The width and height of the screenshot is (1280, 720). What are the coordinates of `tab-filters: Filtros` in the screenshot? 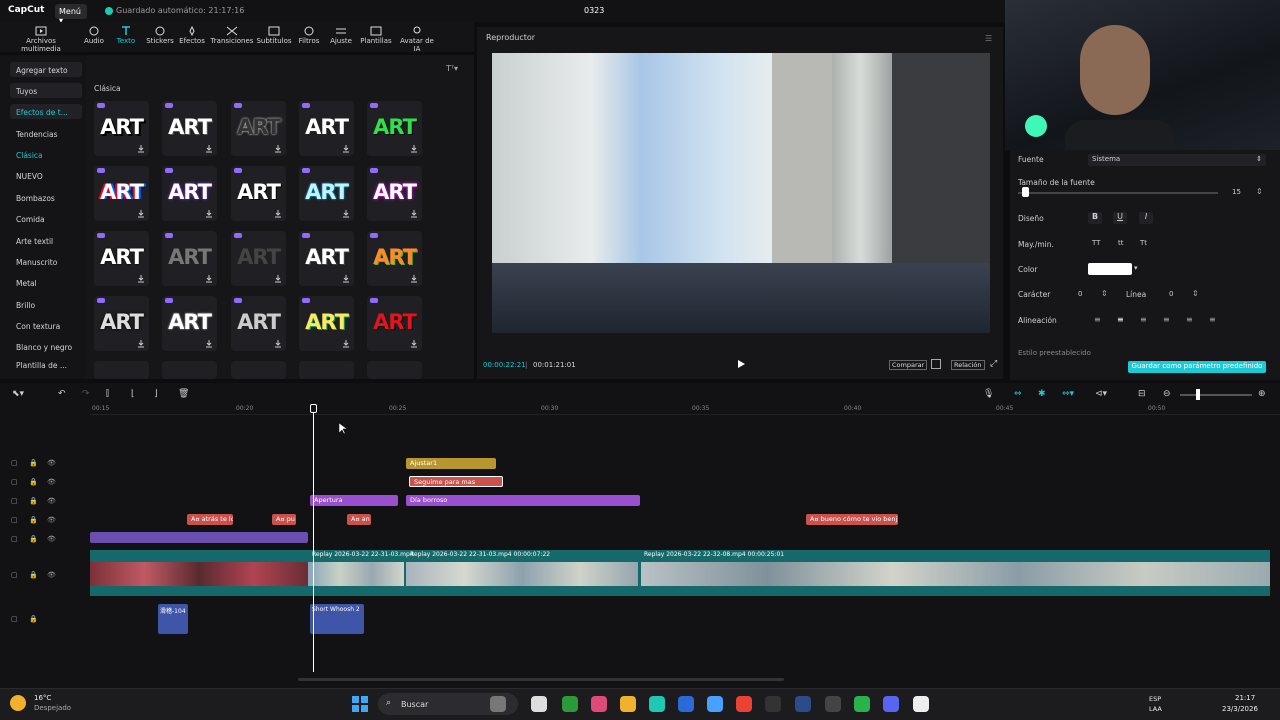 It's located at (309, 35).